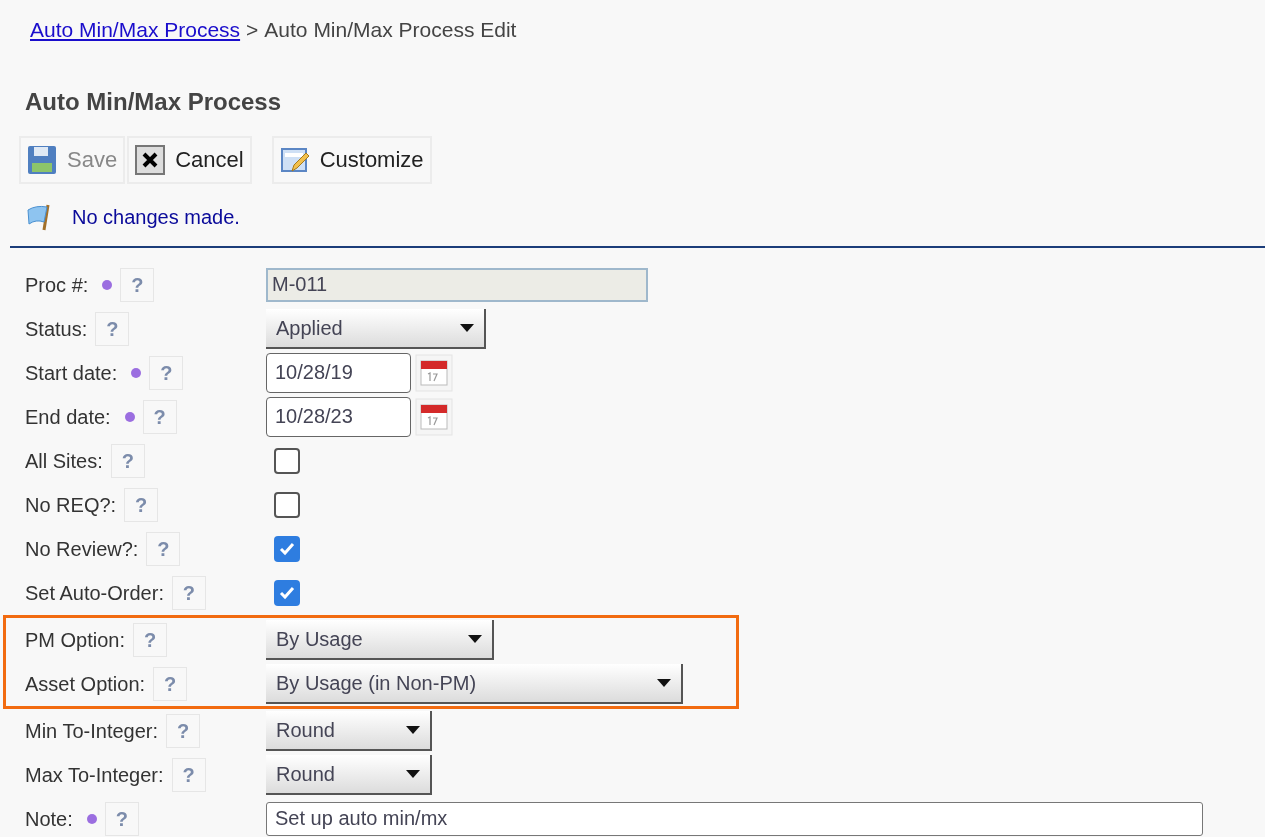 Image resolution: width=1265 pixels, height=837 pixels. Describe the element at coordinates (82, 549) in the screenshot. I see `field-label: No Review?:` at that location.